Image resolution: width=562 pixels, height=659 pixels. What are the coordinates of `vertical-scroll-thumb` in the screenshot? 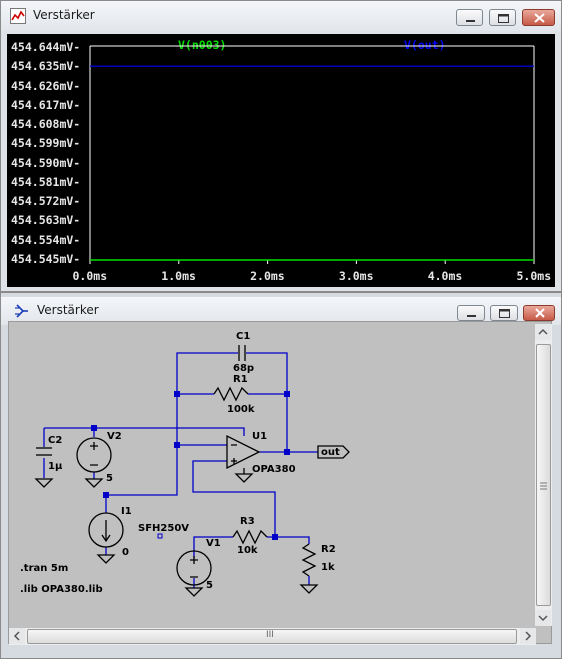 It's located at (543, 475).